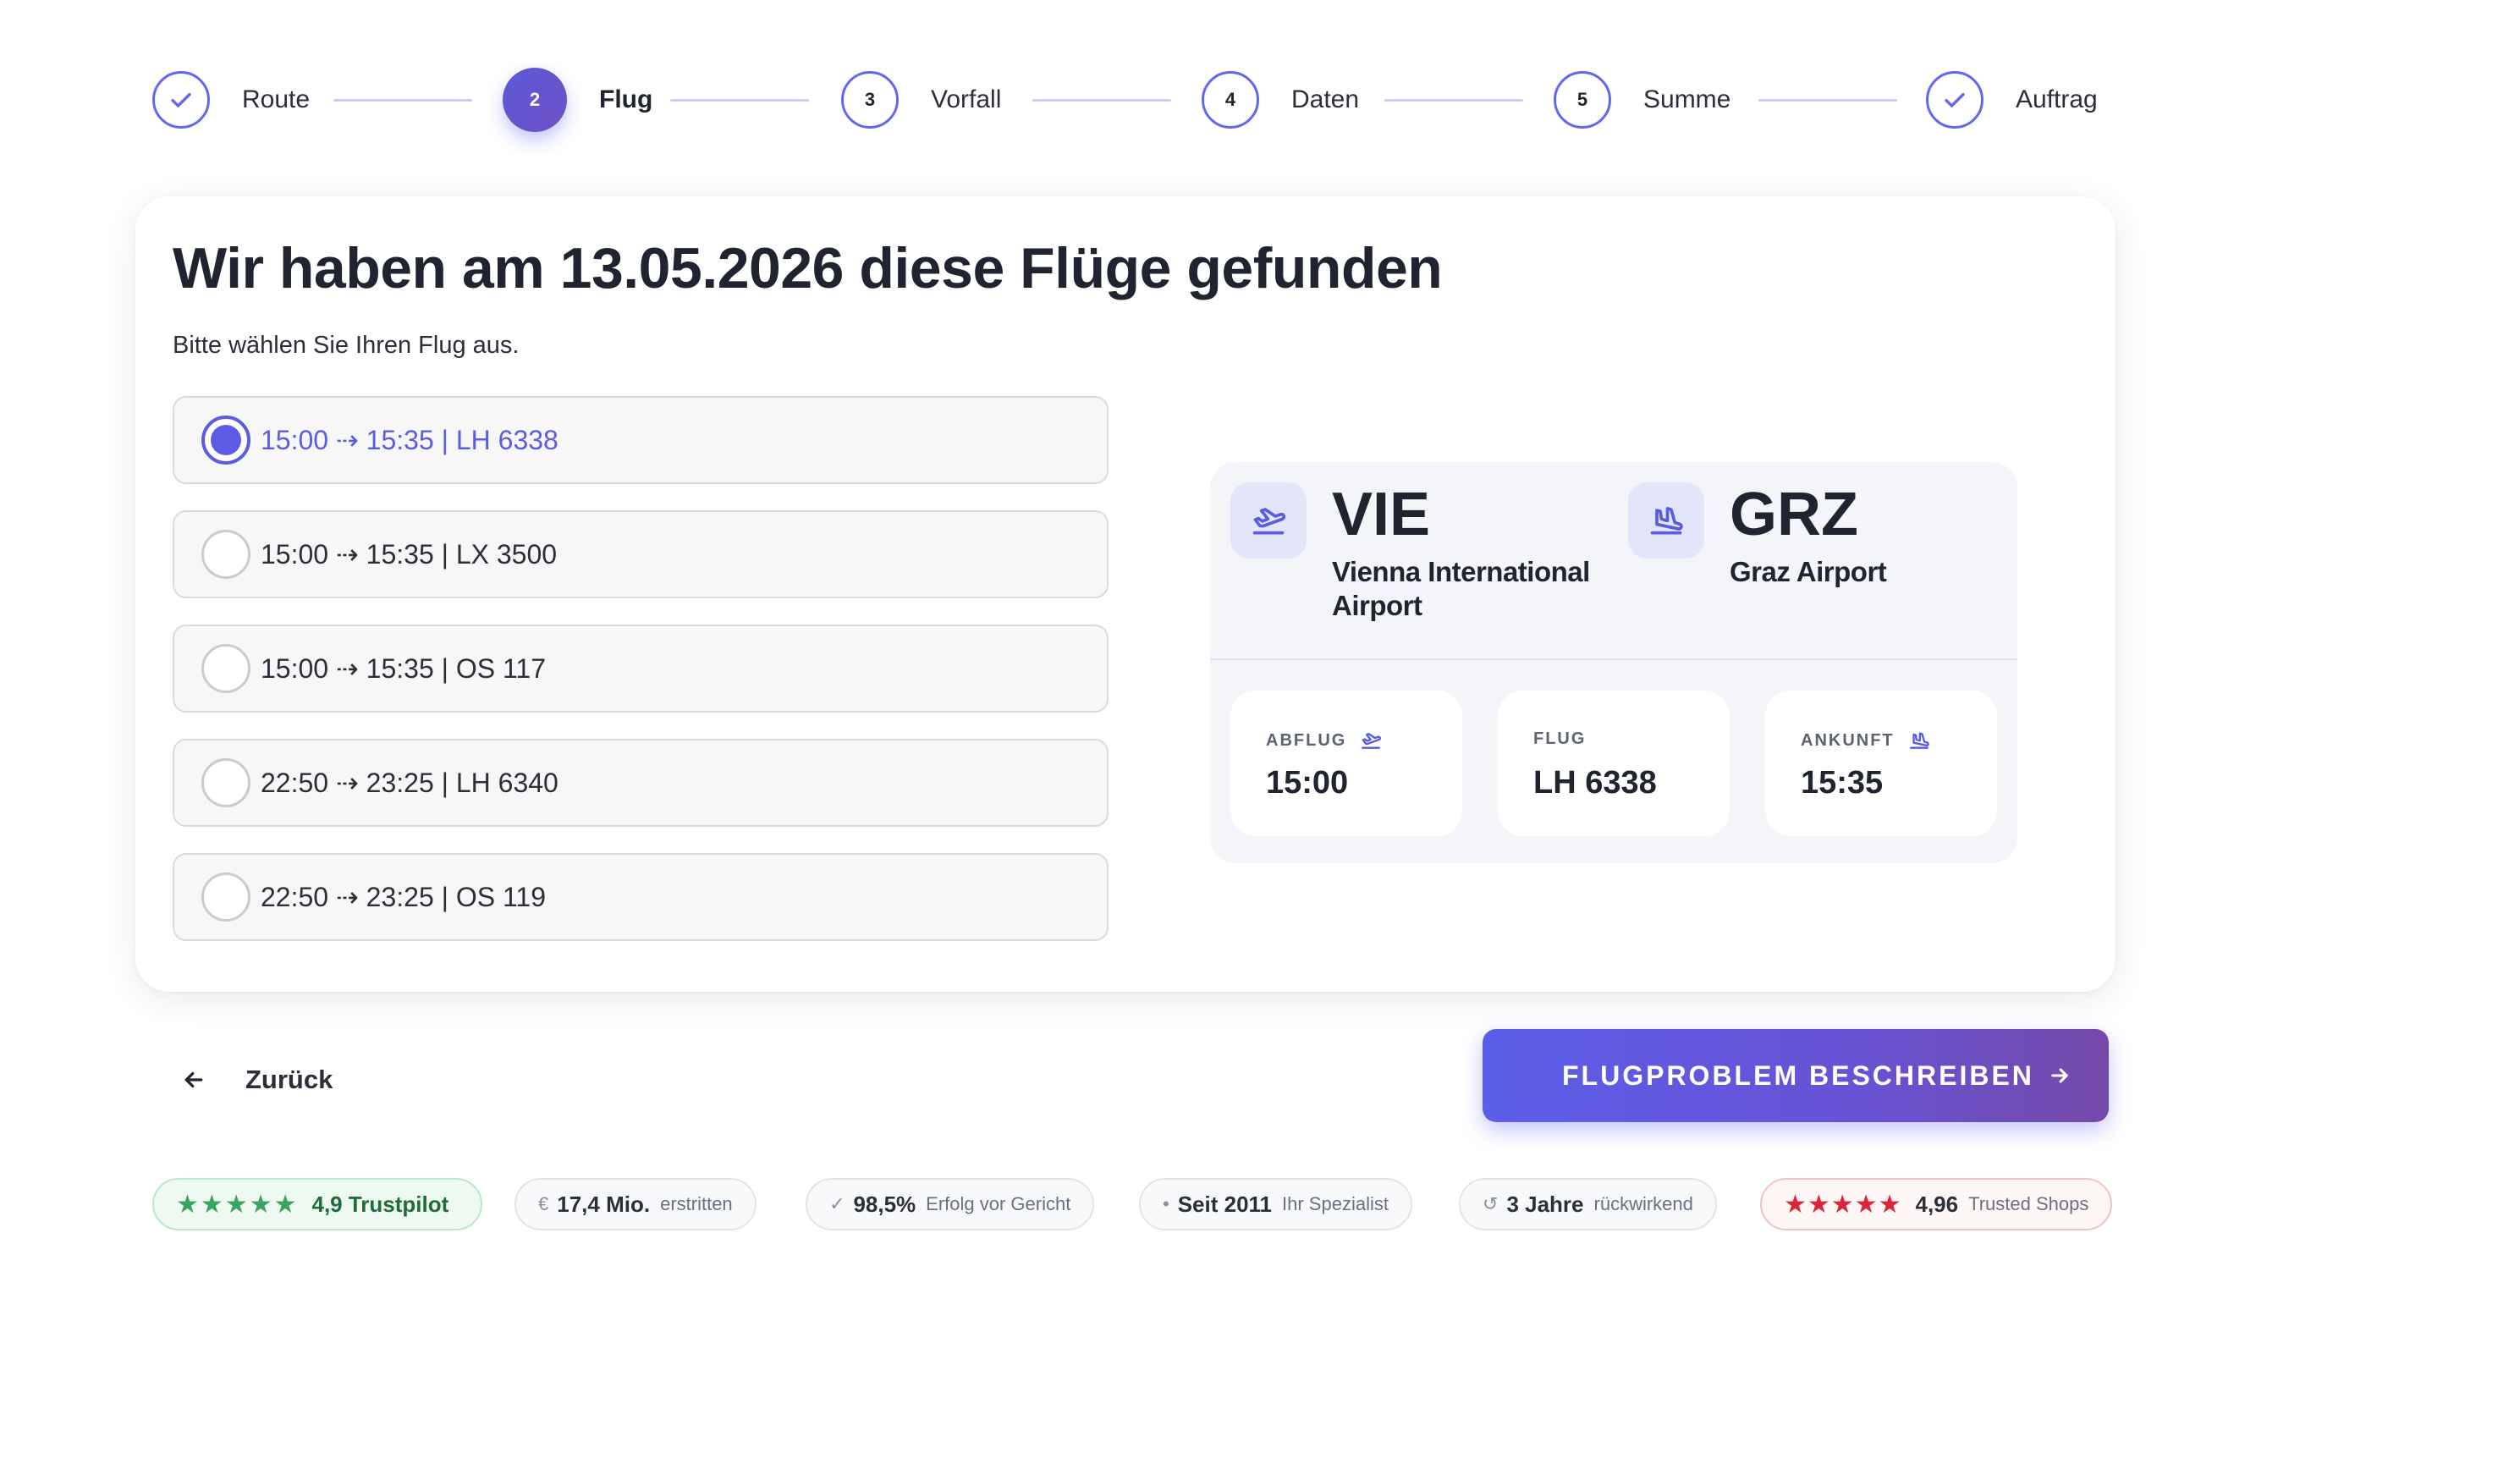 The width and height of the screenshot is (2520, 1464). What do you see at coordinates (1225, 1204) in the screenshot?
I see `since-year: Seit 2011` at bounding box center [1225, 1204].